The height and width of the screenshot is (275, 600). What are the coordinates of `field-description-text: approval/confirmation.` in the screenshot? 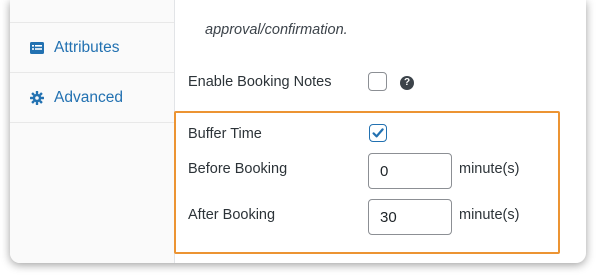 It's located at (276, 30).